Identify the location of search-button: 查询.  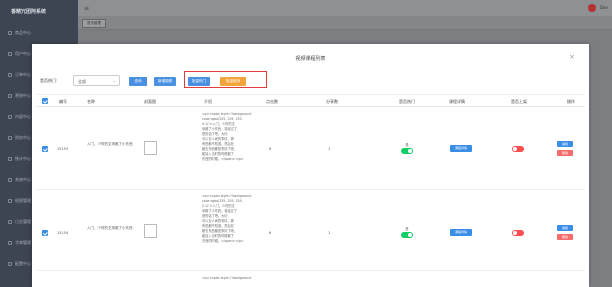
(138, 81).